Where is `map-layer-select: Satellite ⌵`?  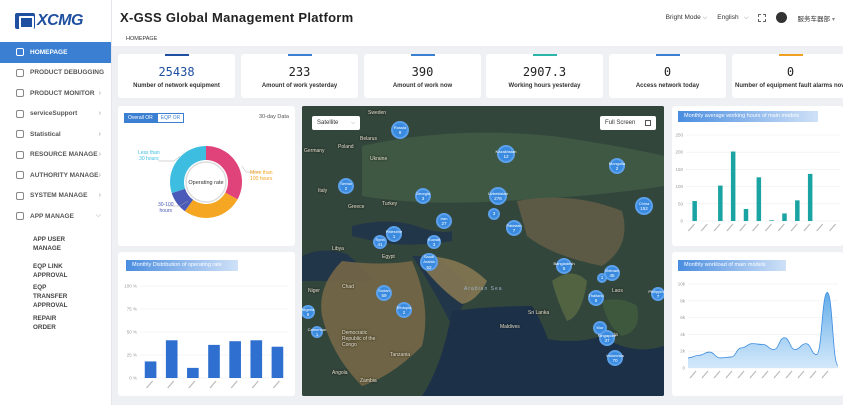 map-layer-select: Satellite ⌵ is located at coordinates (336, 123).